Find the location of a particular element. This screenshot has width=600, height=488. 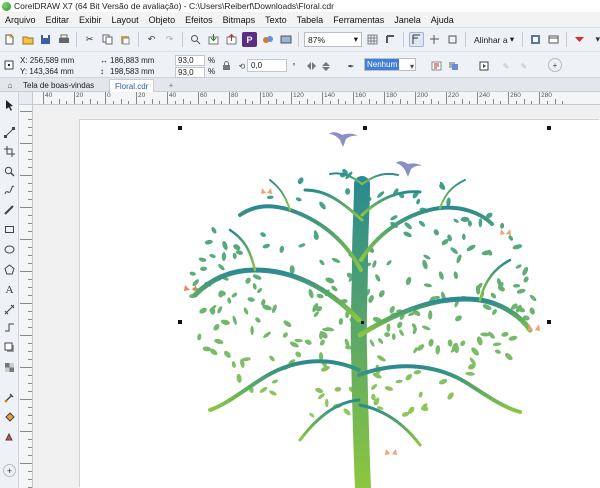

search-icon is located at coordinates (195, 39).